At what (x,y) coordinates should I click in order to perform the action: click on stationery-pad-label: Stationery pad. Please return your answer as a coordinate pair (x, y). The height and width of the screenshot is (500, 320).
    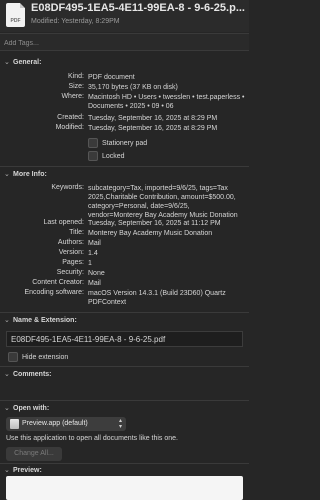
    Looking at the image, I should click on (125, 143).